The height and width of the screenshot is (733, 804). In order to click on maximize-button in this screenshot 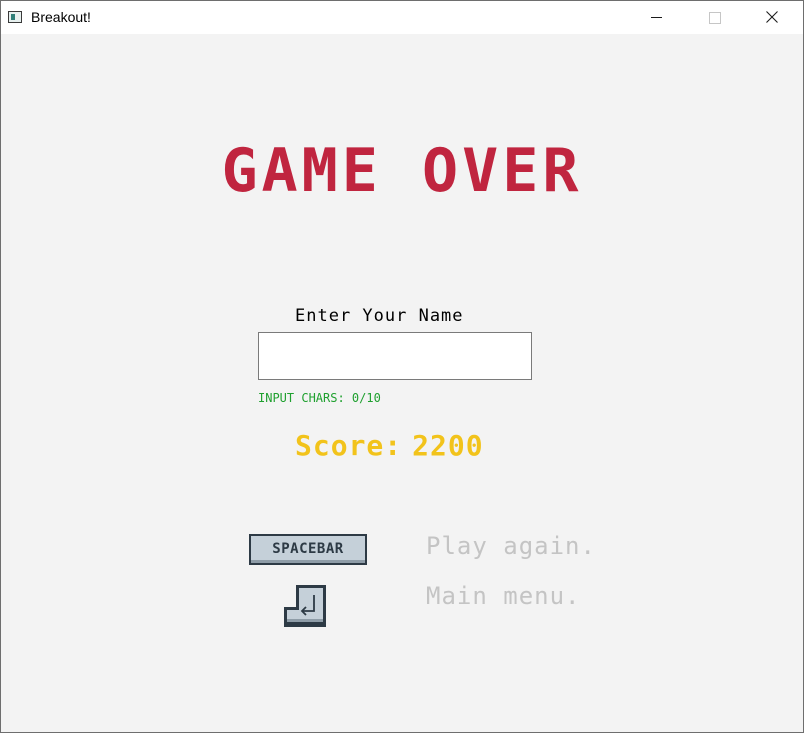, I will do `click(714, 17)`.